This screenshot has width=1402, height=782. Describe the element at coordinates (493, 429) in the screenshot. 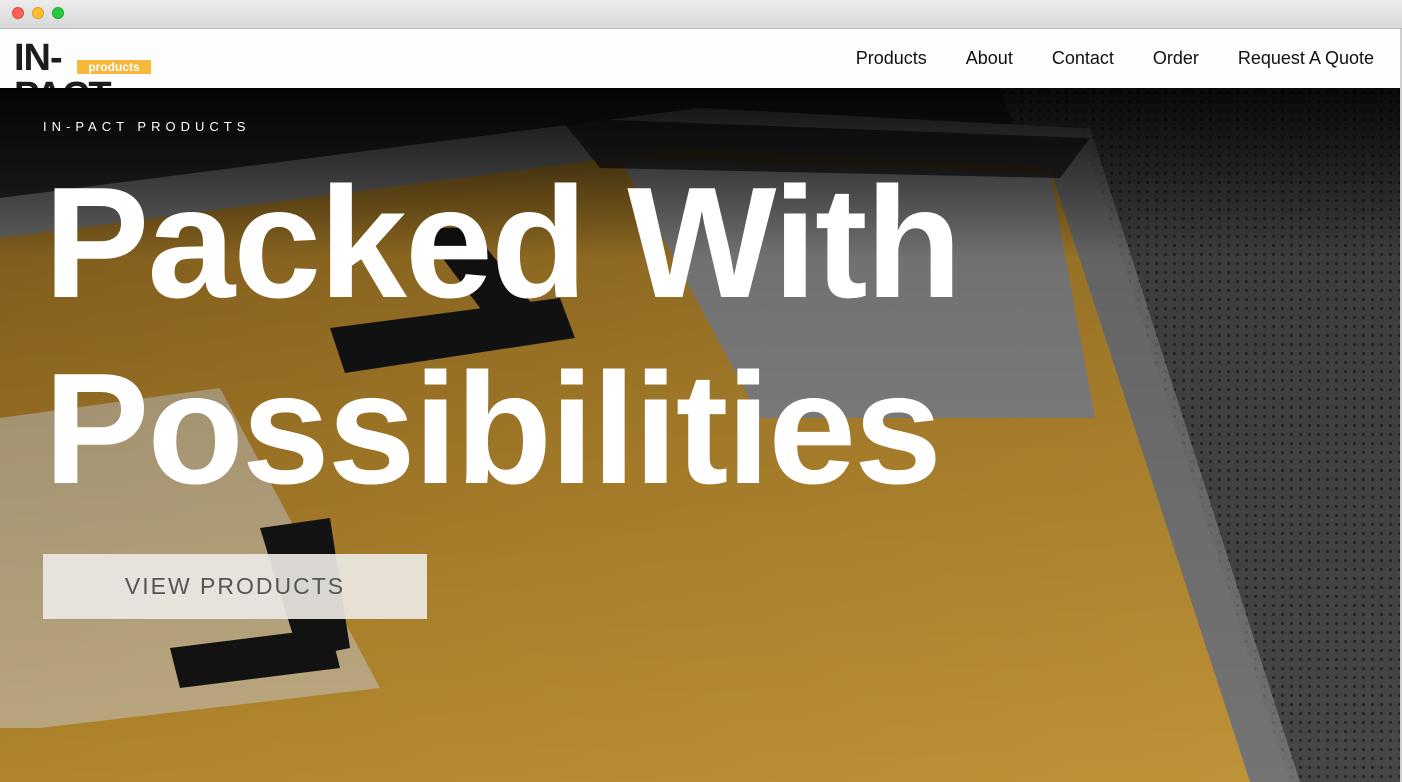

I see `hero-headline-line-2: Possibilities` at that location.